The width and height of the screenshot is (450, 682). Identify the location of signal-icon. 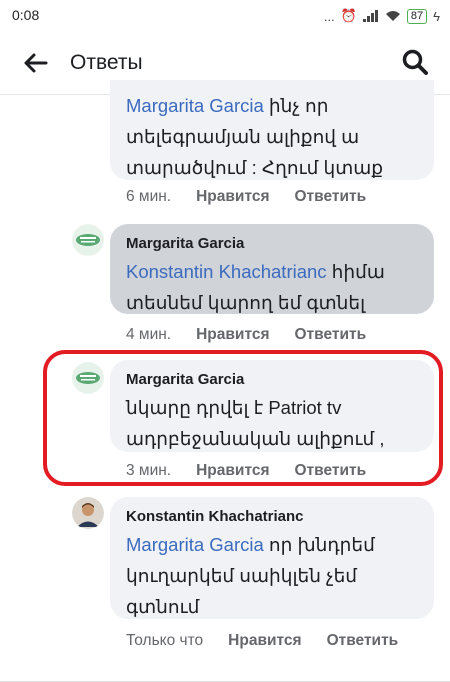
(370, 16).